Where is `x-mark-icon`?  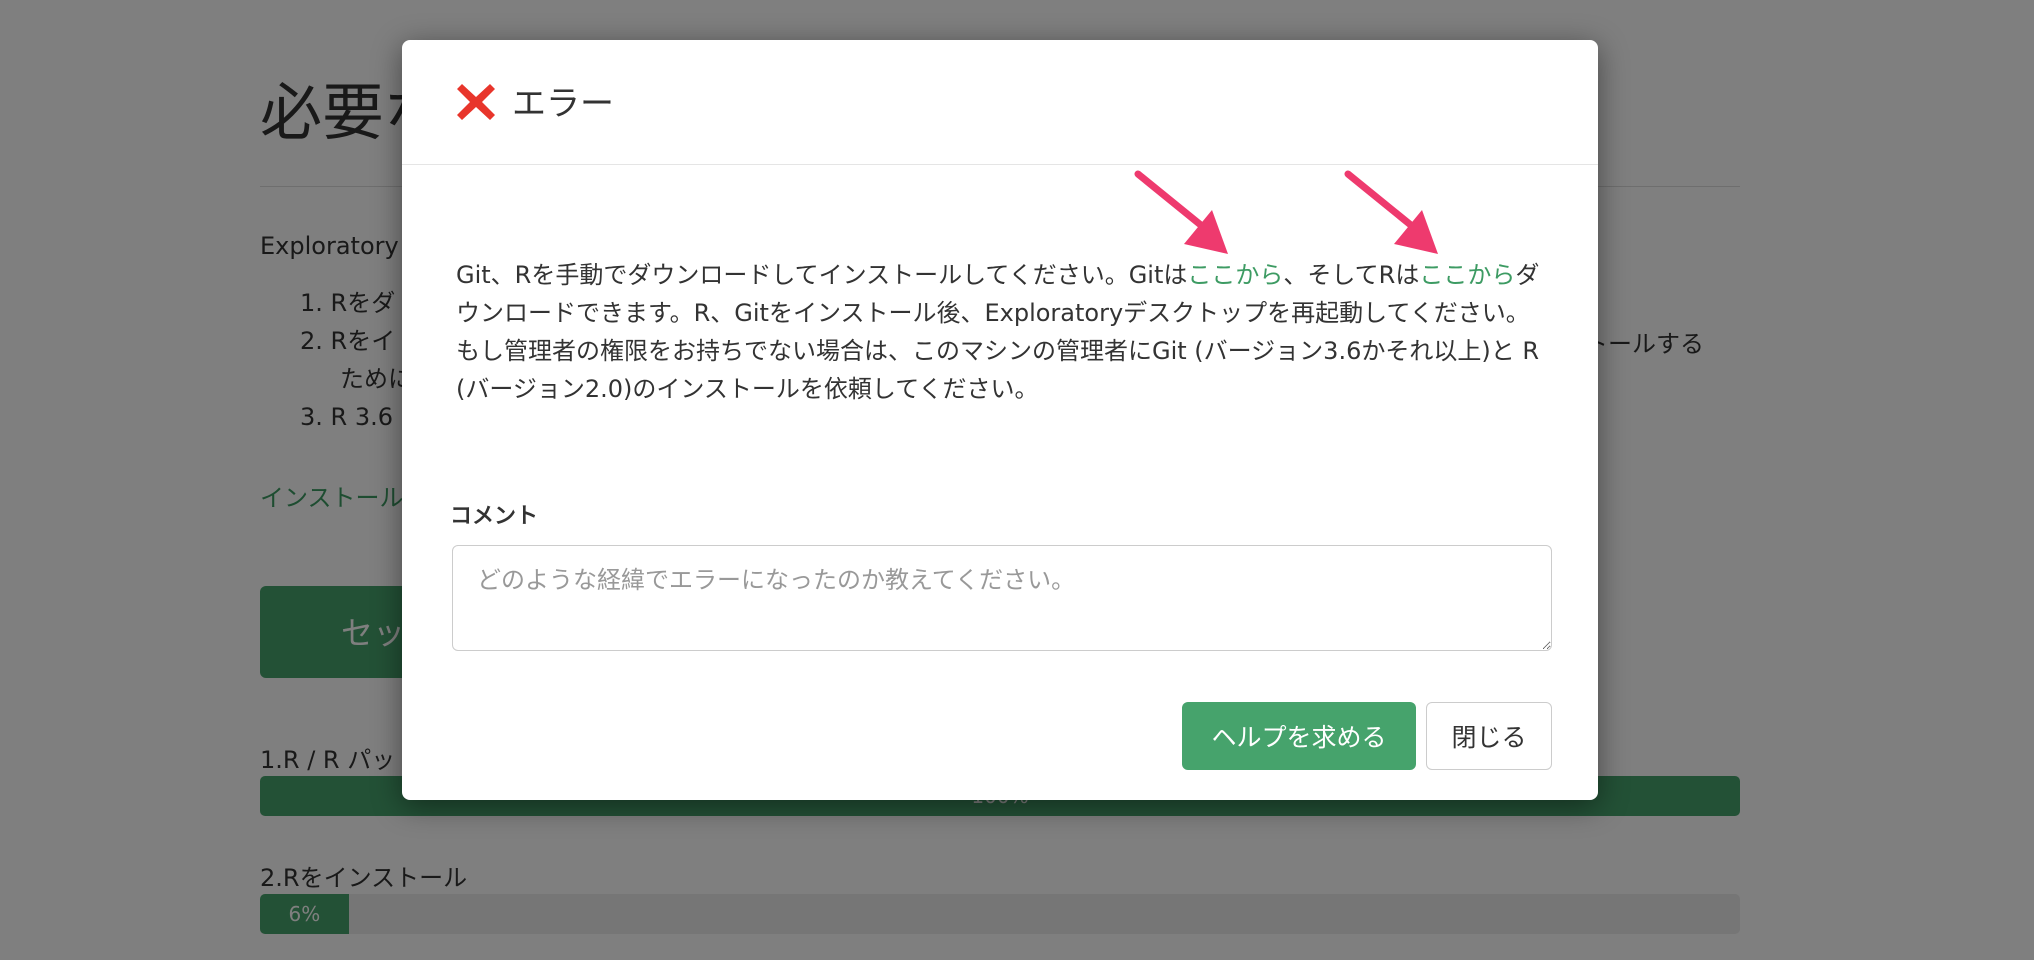
x-mark-icon is located at coordinates (476, 102).